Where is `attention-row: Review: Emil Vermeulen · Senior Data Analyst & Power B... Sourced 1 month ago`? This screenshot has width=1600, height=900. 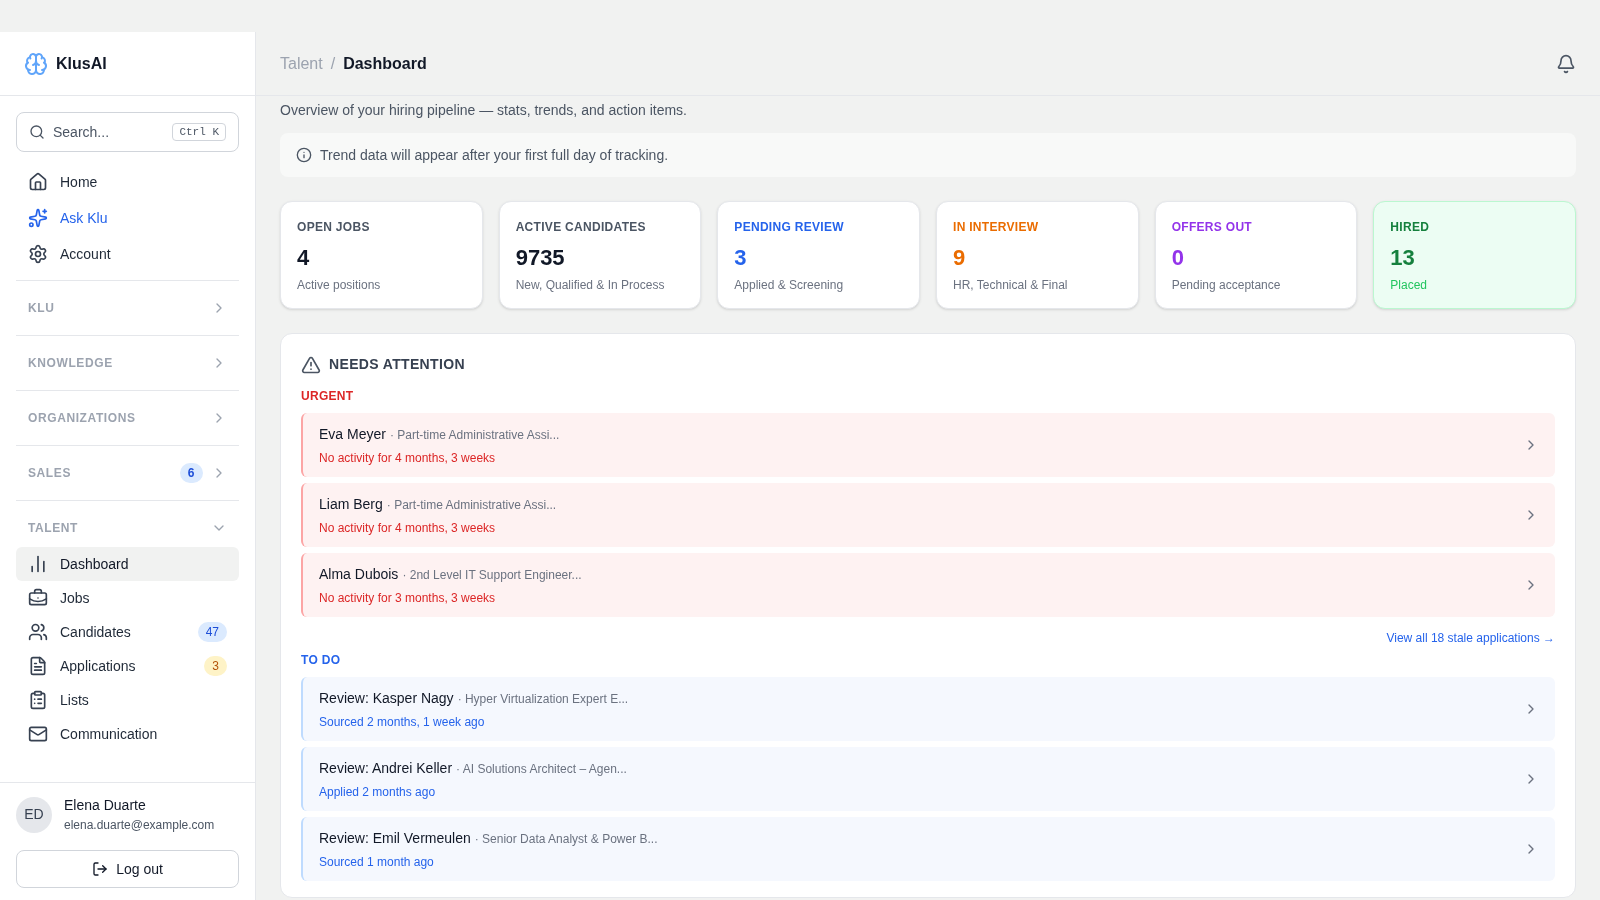 attention-row: Review: Emil Vermeulen · Senior Data Analyst & Power B... Sourced 1 month ago is located at coordinates (928, 849).